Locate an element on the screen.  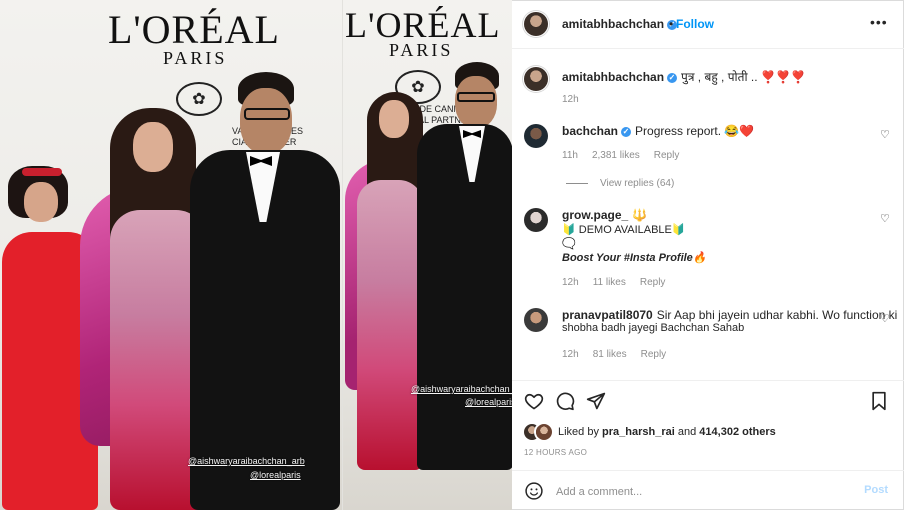
comment-time: 11h is located at coordinates (570, 155).